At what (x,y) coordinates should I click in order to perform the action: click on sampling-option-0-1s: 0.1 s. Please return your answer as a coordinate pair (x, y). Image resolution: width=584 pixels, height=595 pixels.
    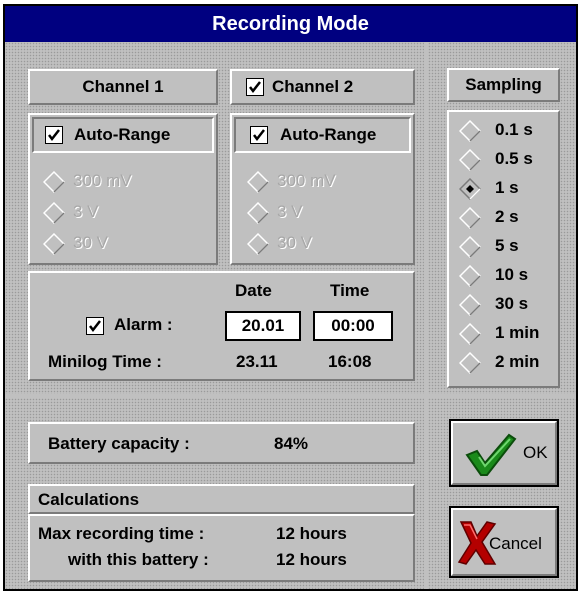
    Looking at the image, I should click on (503, 130).